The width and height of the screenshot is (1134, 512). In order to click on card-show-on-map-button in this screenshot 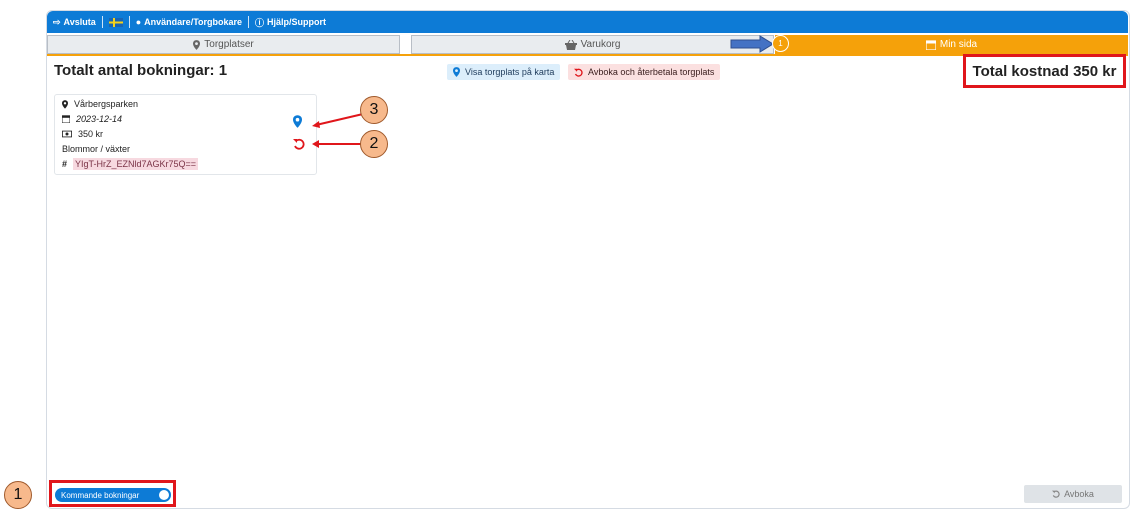, I will do `click(297, 122)`.